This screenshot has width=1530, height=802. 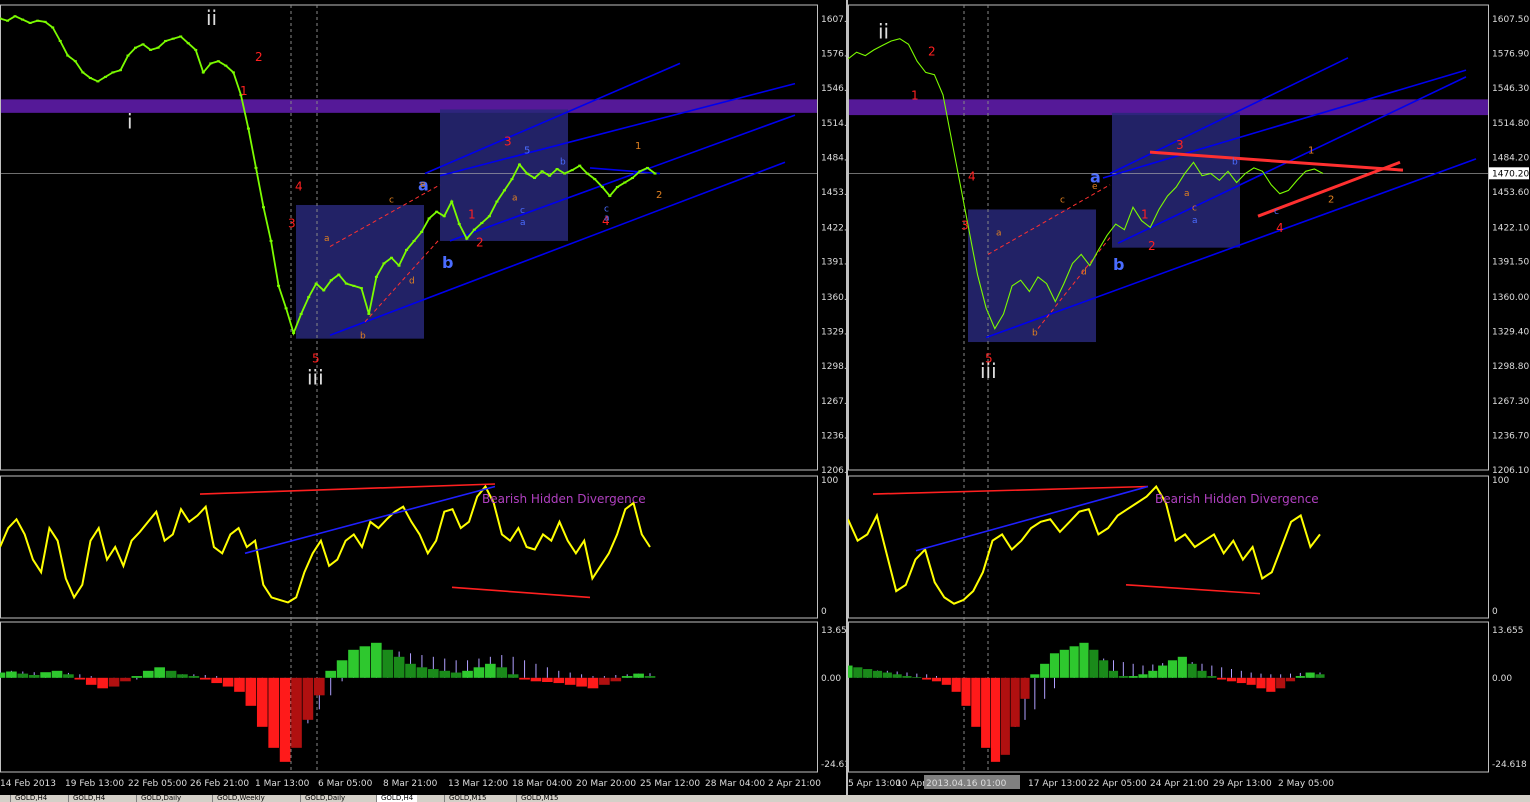 I want to click on divergence-label: Bearish Hidden Divergence, so click(x=564, y=499).